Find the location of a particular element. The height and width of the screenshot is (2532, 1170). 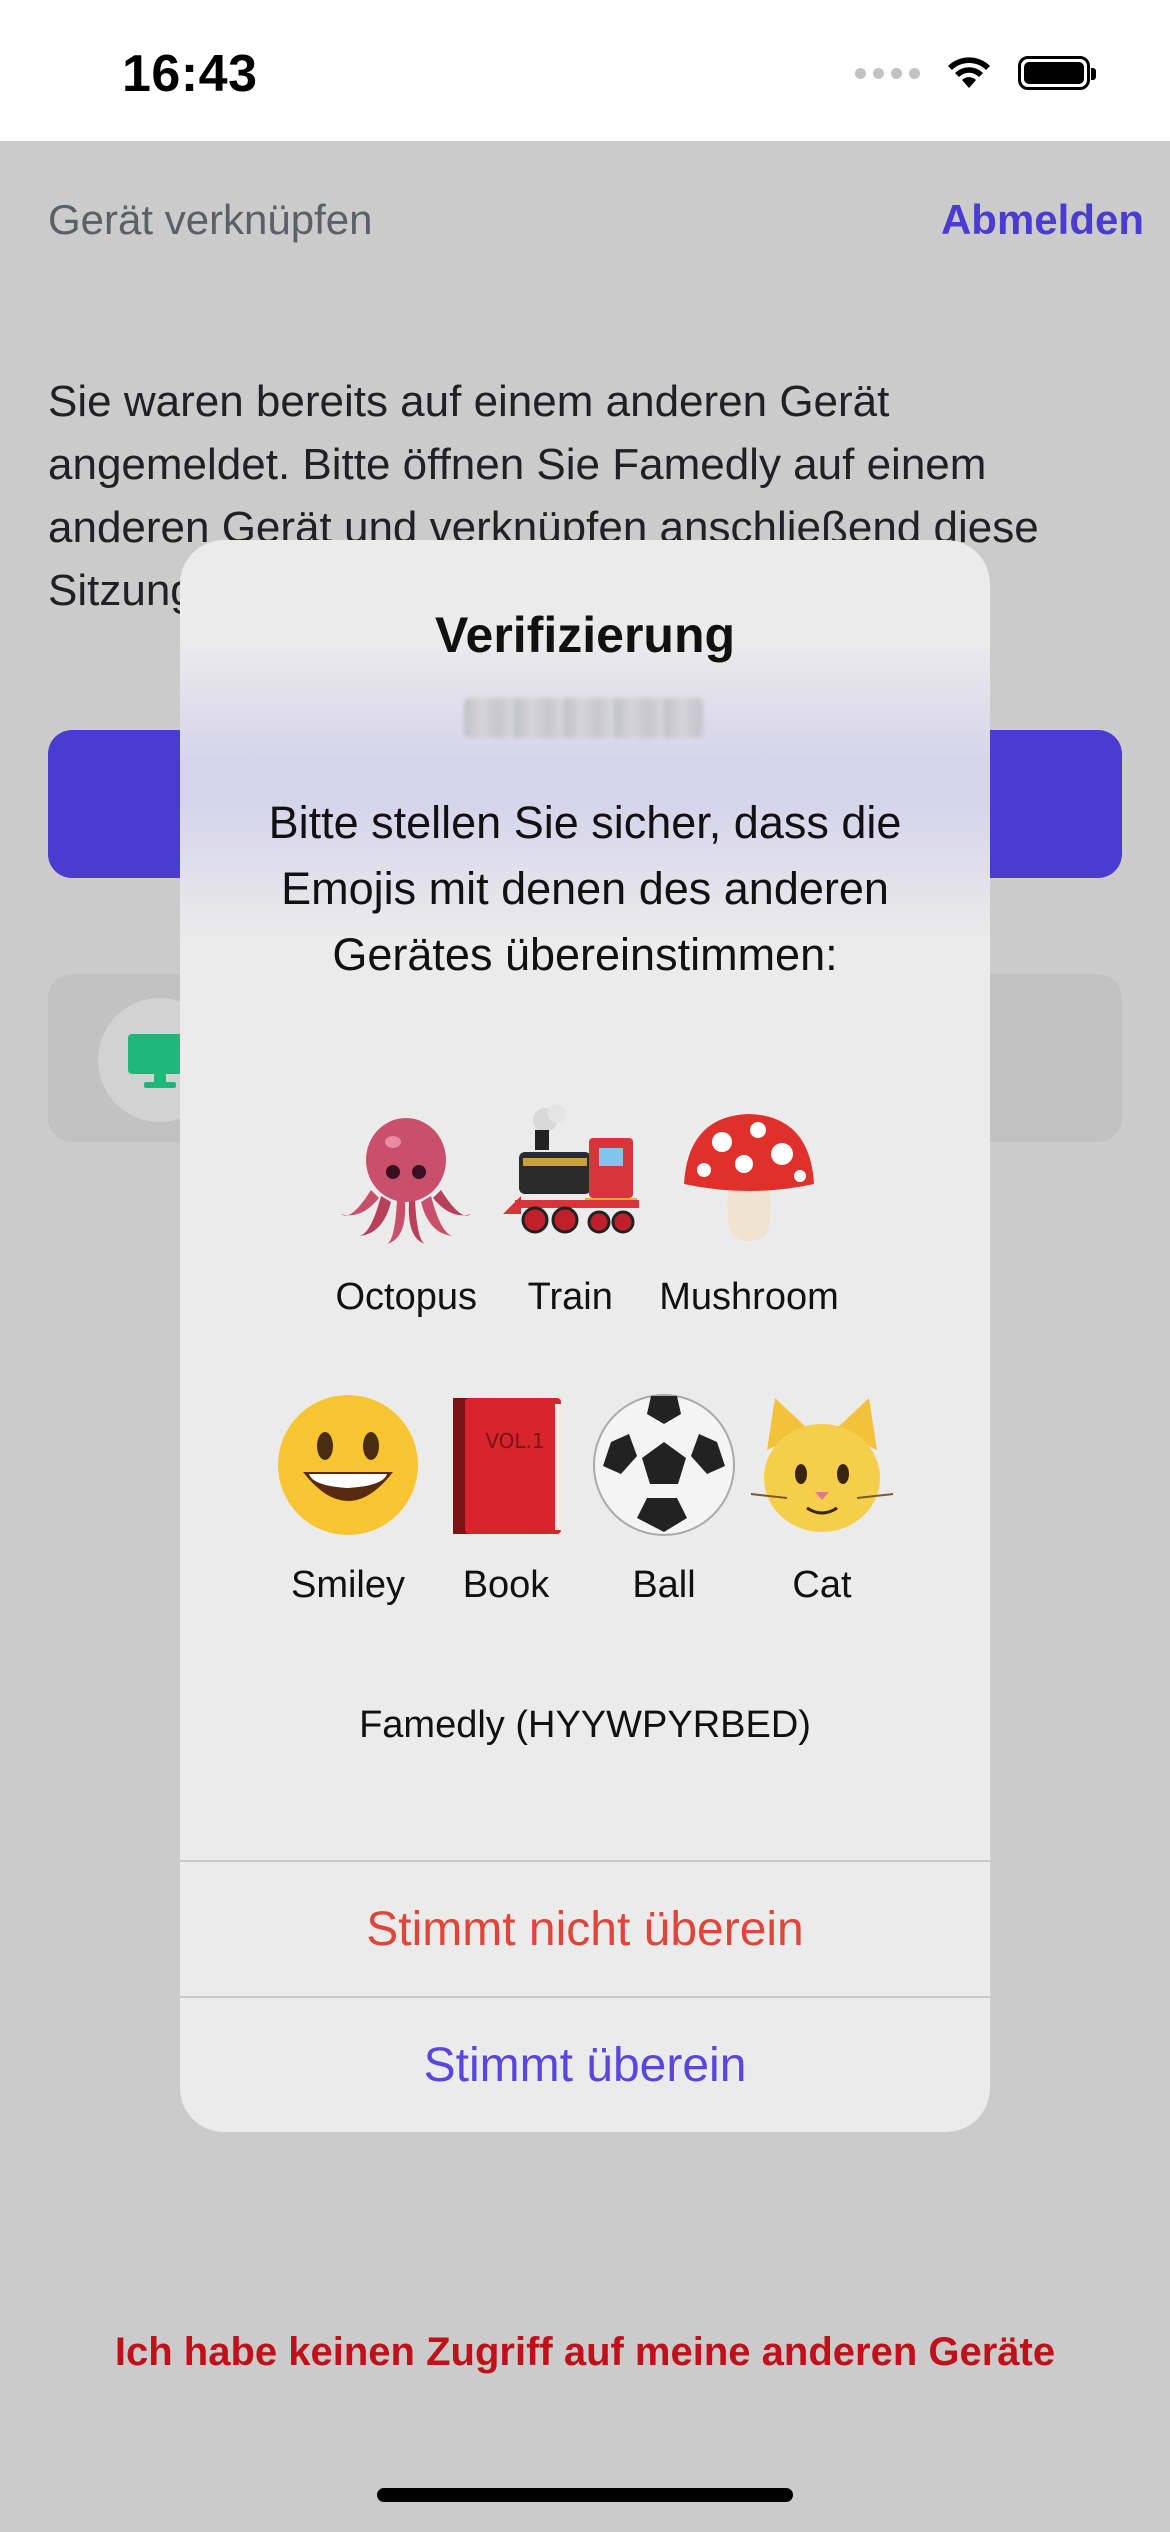

app-session-id: Famedly (HYYWPYRBED) is located at coordinates (585, 1725).